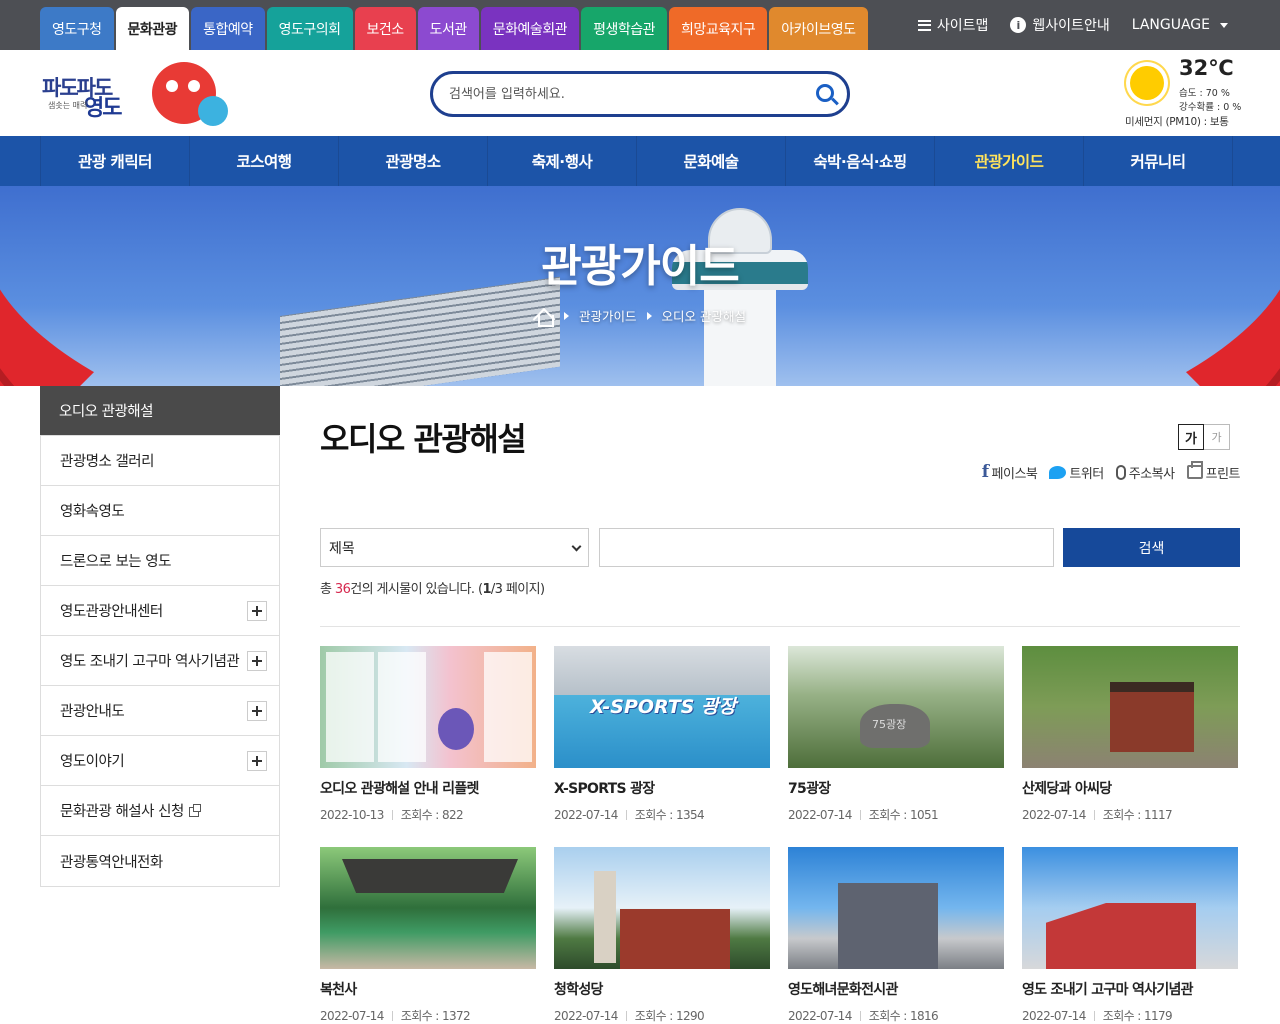 The height and width of the screenshot is (1024, 1280). I want to click on item-title: 청학성당, so click(662, 989).